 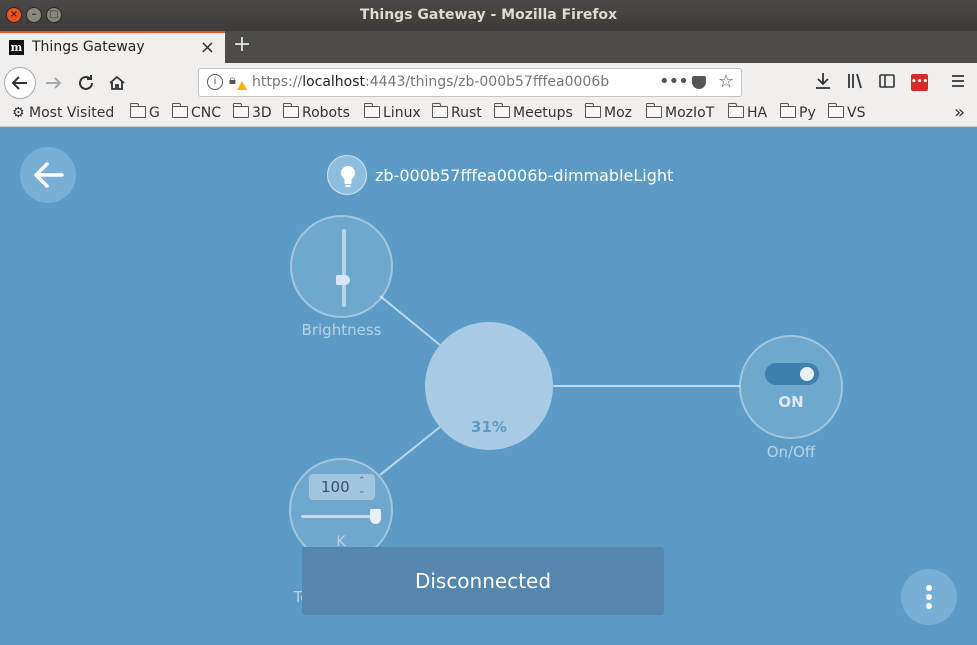 What do you see at coordinates (823, 83) in the screenshot?
I see `downloads-icon` at bounding box center [823, 83].